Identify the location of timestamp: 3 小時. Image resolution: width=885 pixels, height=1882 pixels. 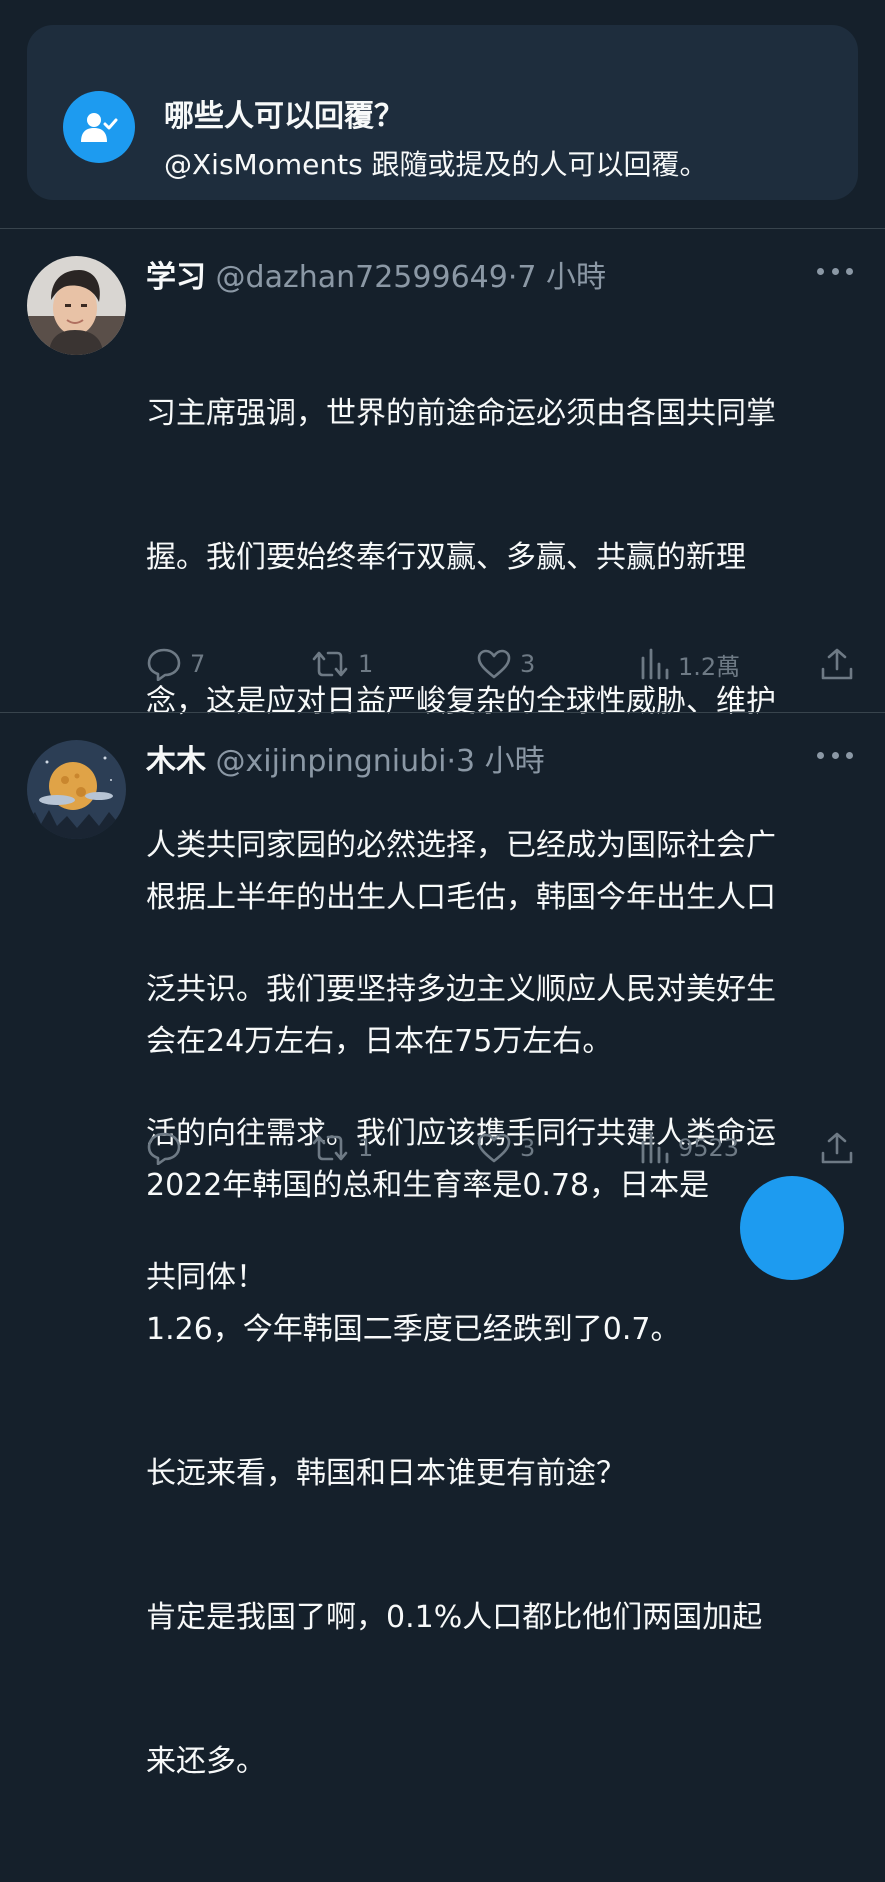
(500, 761).